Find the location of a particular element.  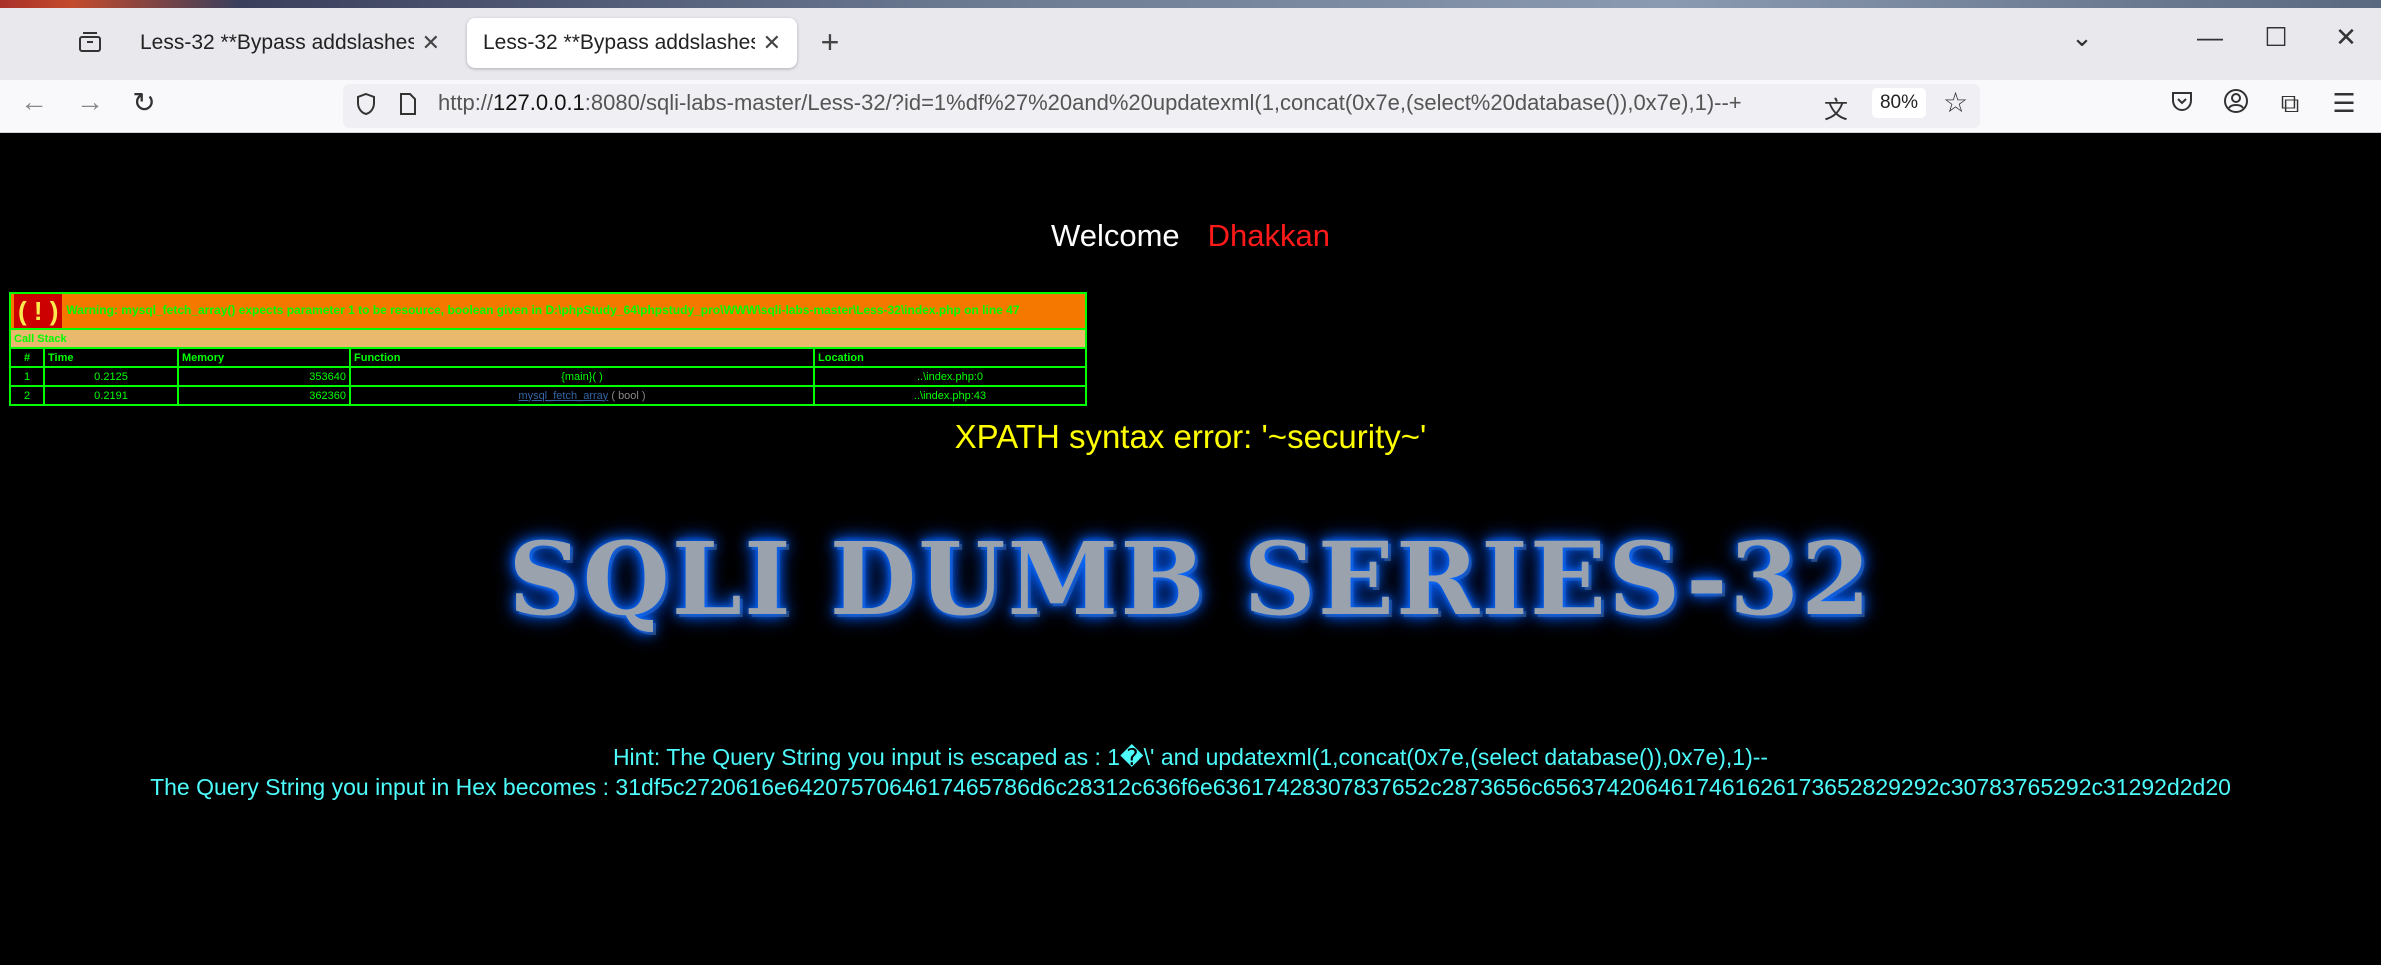

series-banner-title: SQLI DUMB SERIES-32 is located at coordinates (1190, 579).